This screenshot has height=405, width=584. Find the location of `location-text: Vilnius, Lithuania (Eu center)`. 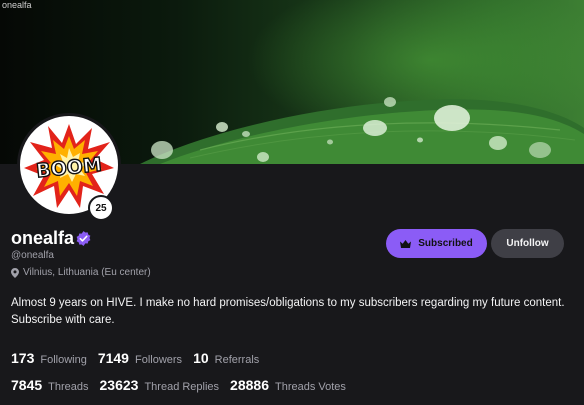

location-text: Vilnius, Lithuania (Eu center) is located at coordinates (87, 272).